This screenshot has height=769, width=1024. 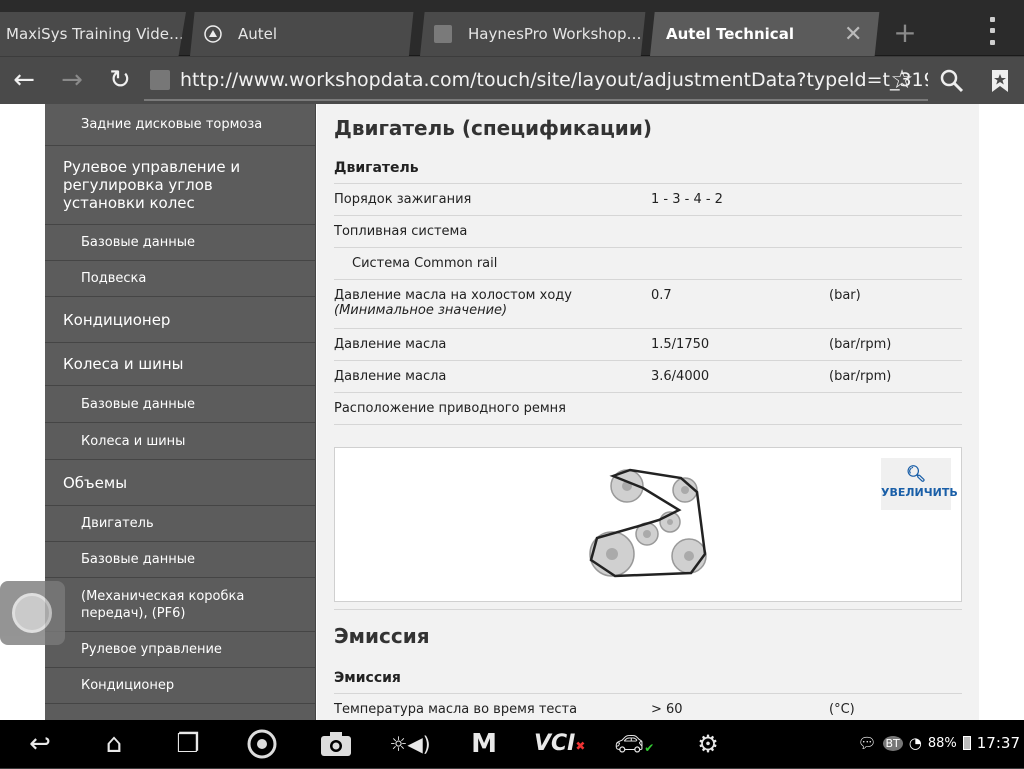 I want to click on back-icon: ←, so click(x=24, y=81).